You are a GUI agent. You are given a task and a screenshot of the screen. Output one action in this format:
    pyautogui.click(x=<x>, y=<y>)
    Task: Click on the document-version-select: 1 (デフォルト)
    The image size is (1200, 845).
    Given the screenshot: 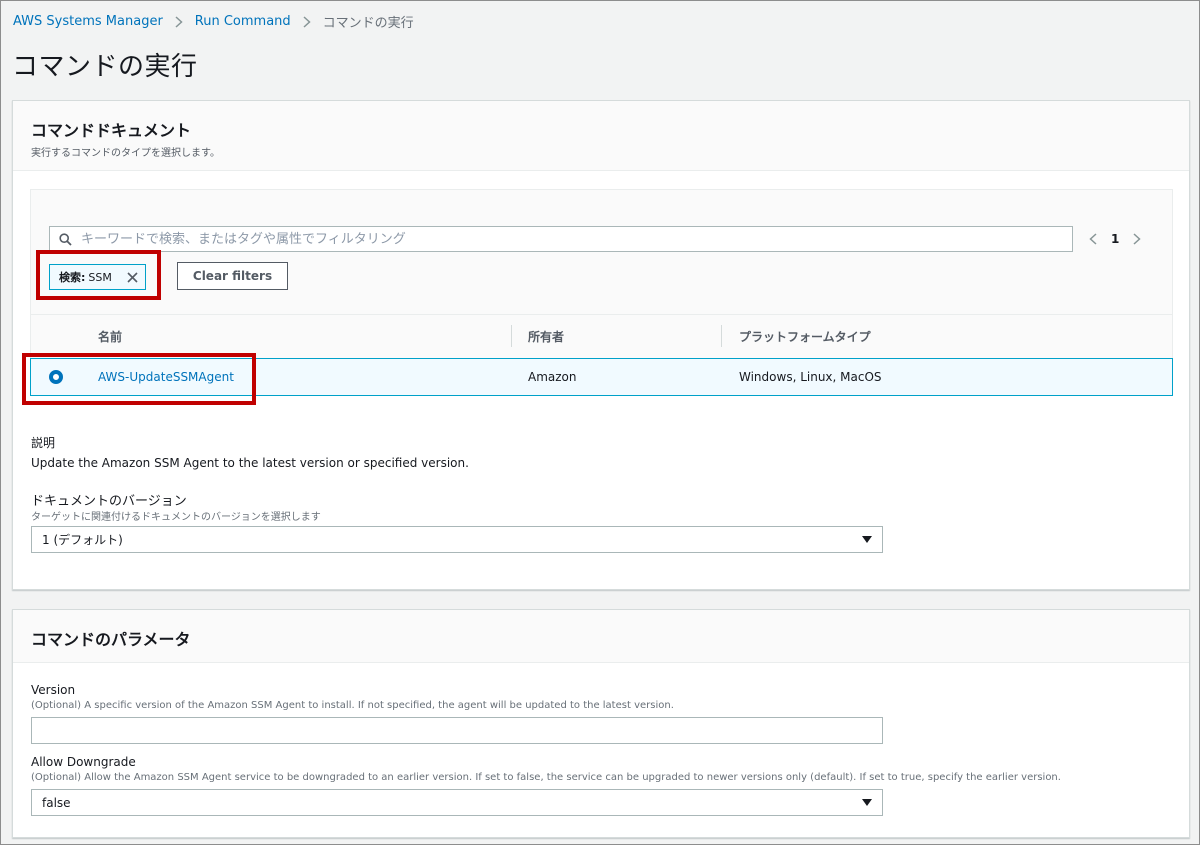 What is the action you would take?
    pyautogui.click(x=457, y=539)
    